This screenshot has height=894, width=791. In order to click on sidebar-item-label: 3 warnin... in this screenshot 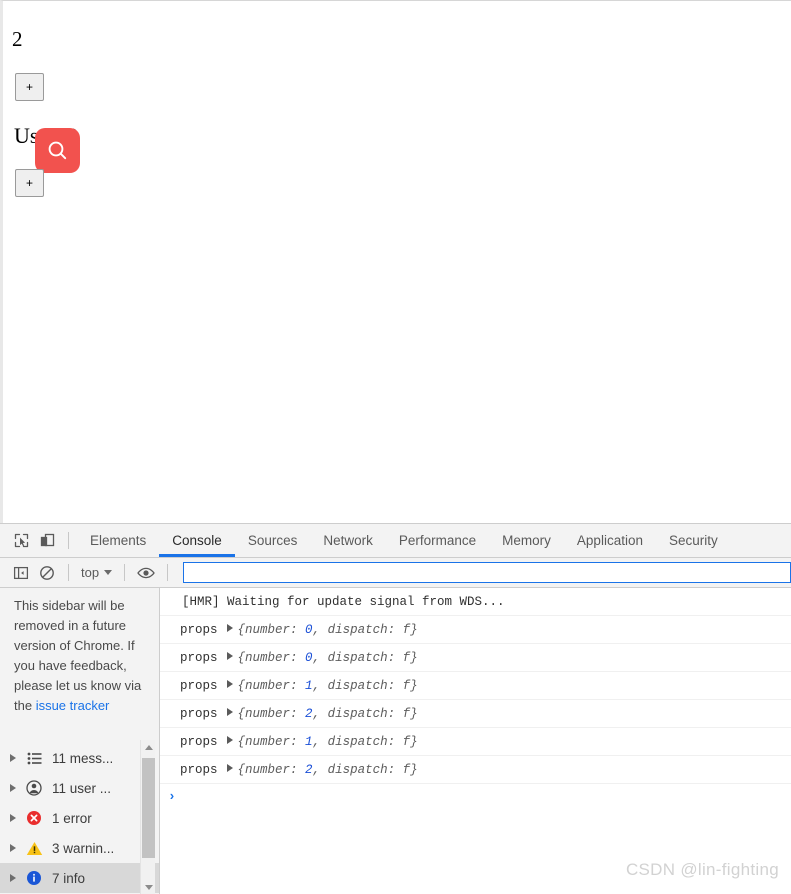, I will do `click(83, 848)`.